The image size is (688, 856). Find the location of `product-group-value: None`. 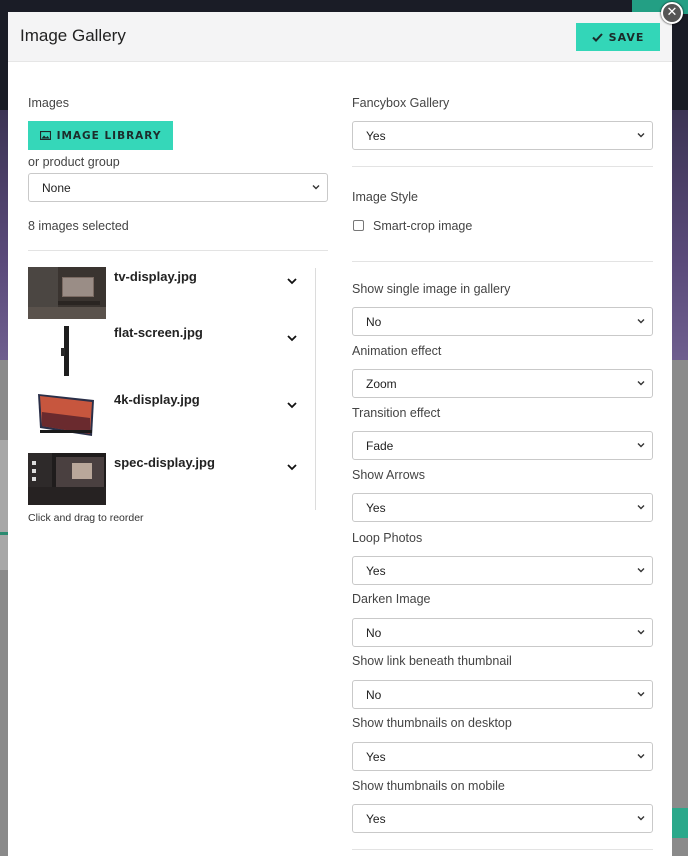

product-group-value: None is located at coordinates (56, 187).